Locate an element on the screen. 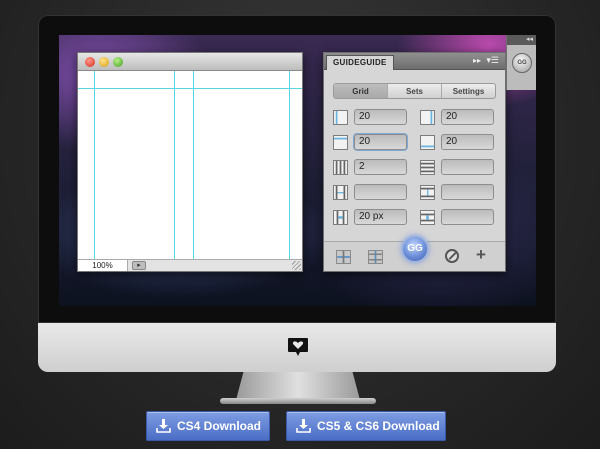 The image size is (600, 449). collapsed-panel-dock: ◂◂ GG is located at coordinates (521, 62).